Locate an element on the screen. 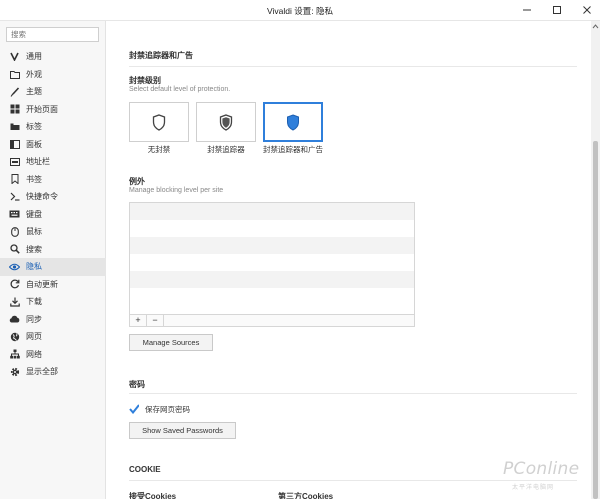 Image resolution: width=600 pixels, height=499 pixels. sidebar-item-label: 鼠标 is located at coordinates (34, 232).